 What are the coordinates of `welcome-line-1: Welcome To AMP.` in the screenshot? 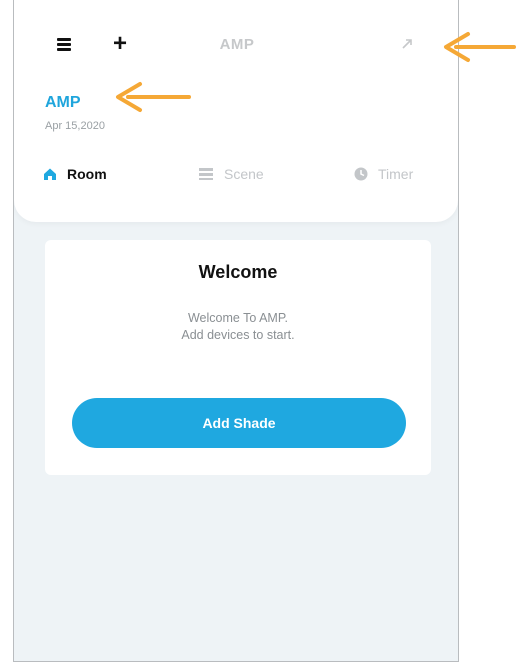 It's located at (238, 318).